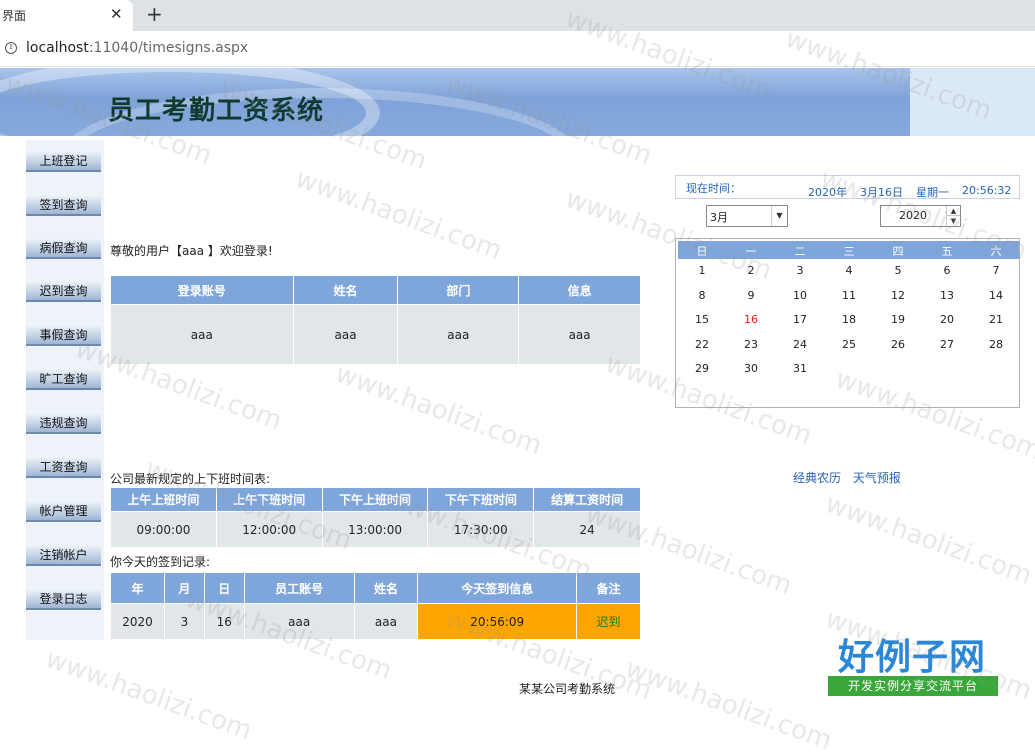  Describe the element at coordinates (63, 248) in the screenshot. I see `sidebar-item-sick-leave: 病假查询` at that location.